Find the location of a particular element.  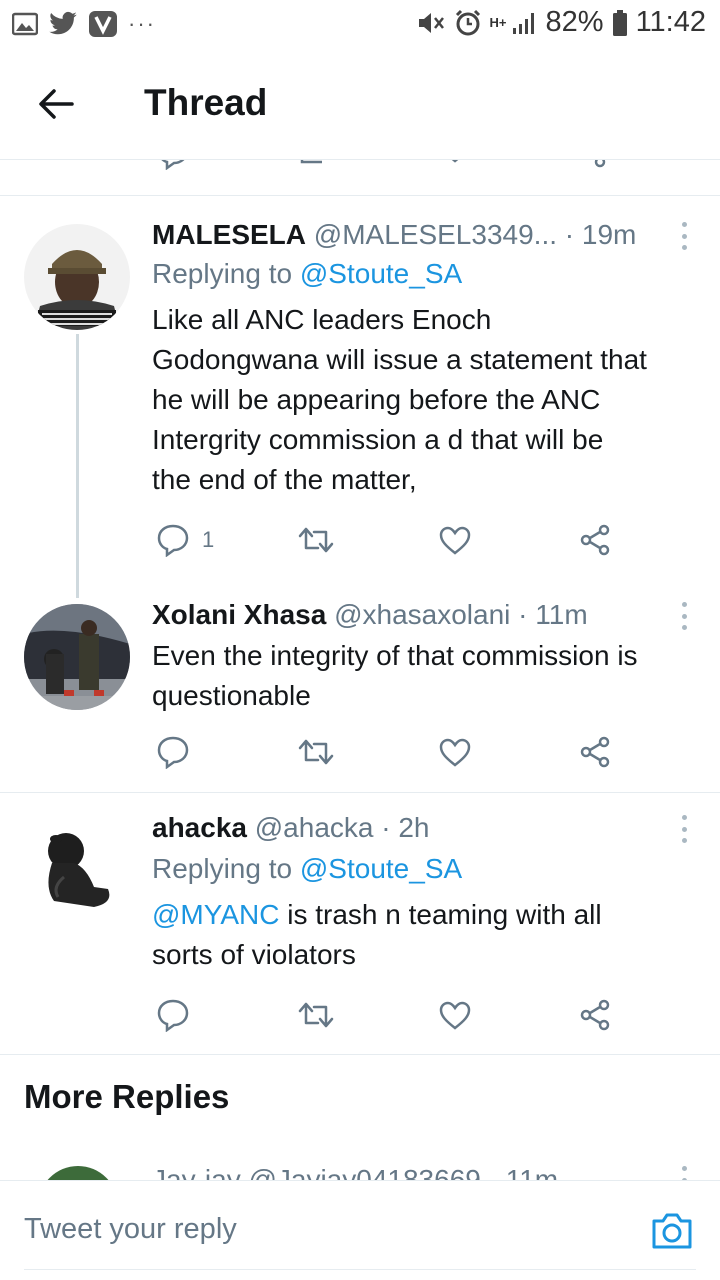

alarm-icon is located at coordinates (467, 22).